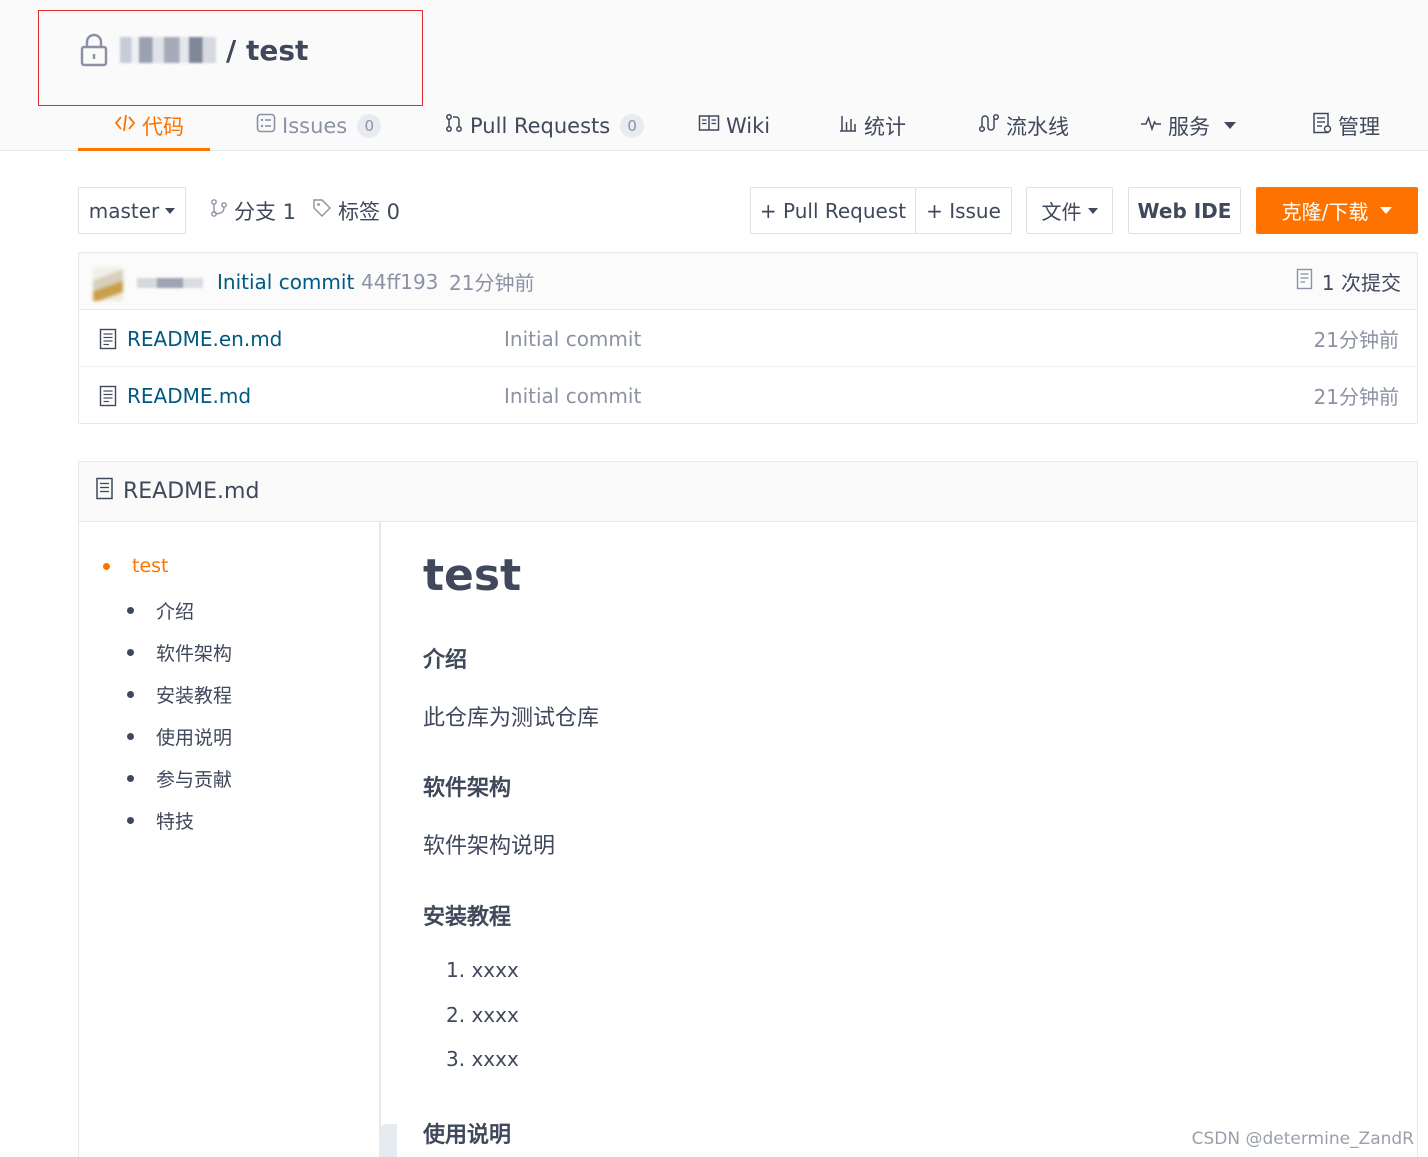 The height and width of the screenshot is (1157, 1428). Describe the element at coordinates (748, 395) in the screenshot. I see `file-row: README.md Initial commit 21分钟前` at that location.